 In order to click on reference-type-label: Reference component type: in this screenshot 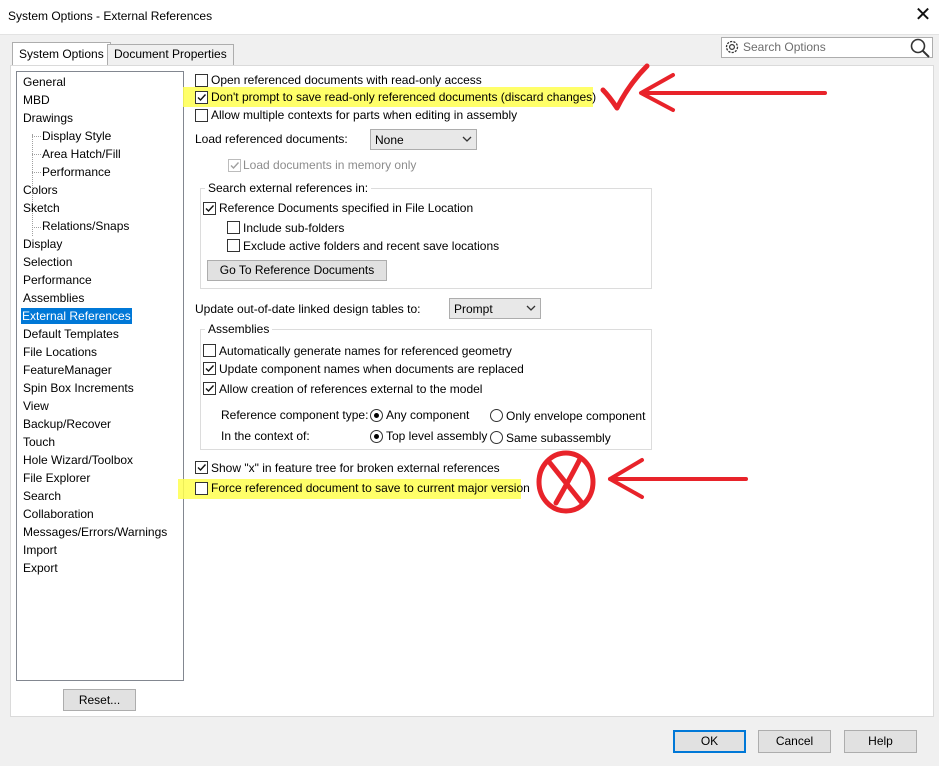, I will do `click(295, 415)`.